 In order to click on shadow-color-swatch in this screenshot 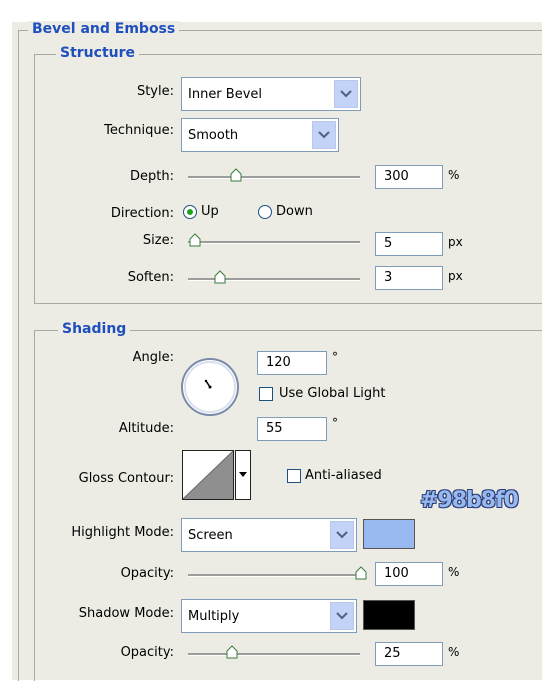, I will do `click(389, 615)`.